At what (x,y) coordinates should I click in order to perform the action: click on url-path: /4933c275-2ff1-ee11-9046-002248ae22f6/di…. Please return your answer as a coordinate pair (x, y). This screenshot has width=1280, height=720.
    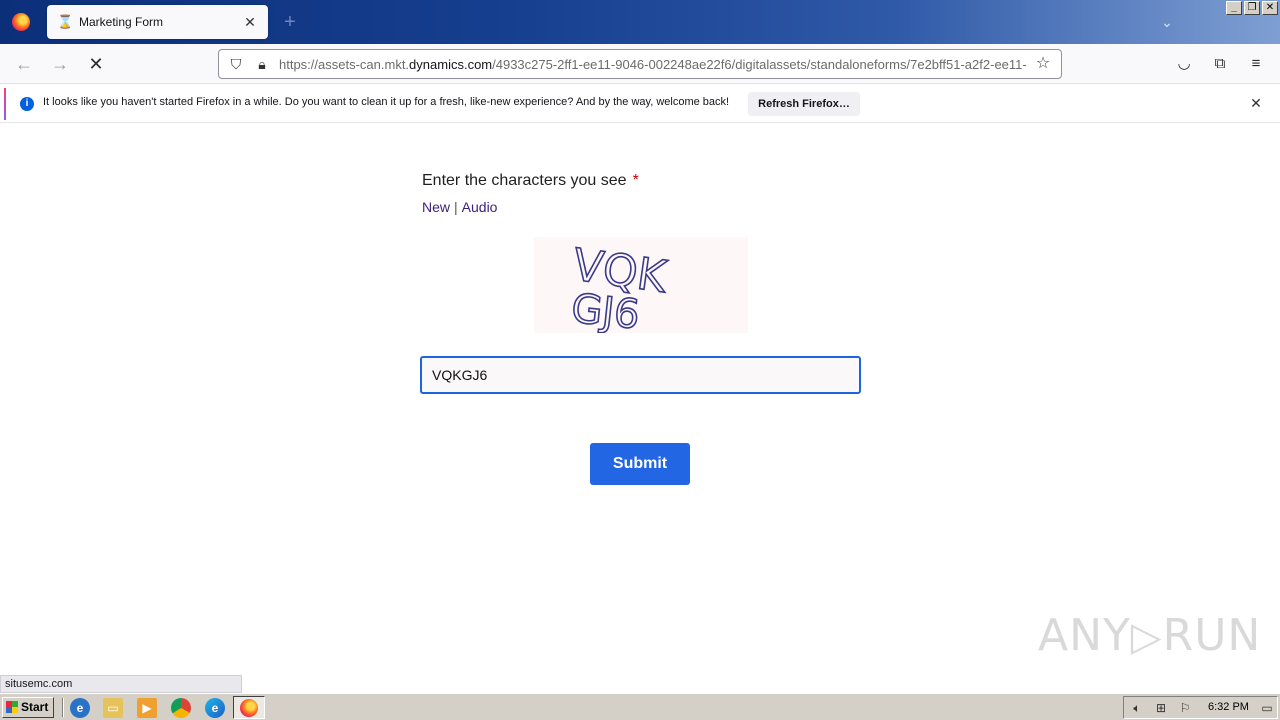
    Looking at the image, I should click on (759, 64).